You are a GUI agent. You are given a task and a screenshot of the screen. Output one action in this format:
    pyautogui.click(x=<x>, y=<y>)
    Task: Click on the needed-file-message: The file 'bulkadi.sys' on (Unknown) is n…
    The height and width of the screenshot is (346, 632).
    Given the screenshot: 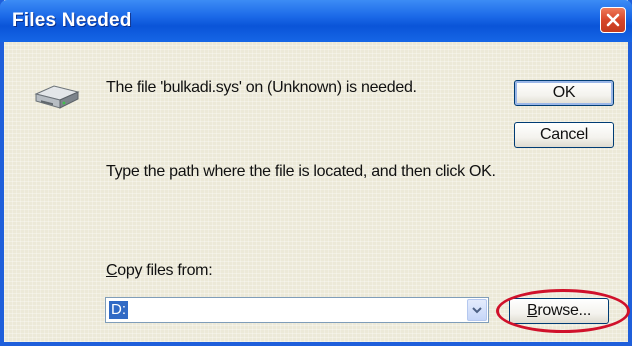 What is the action you would take?
    pyautogui.click(x=261, y=87)
    